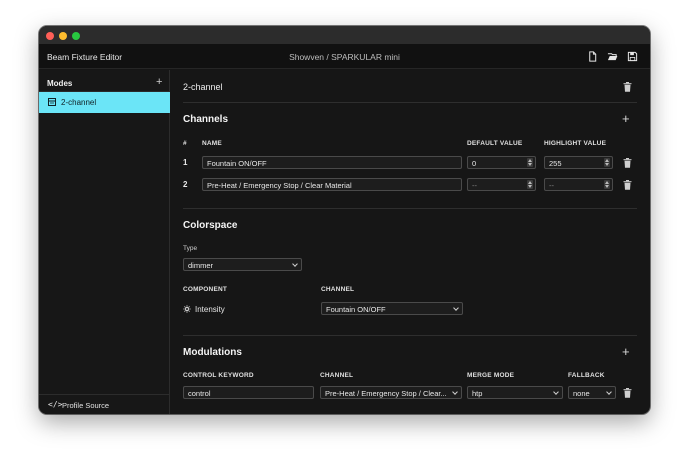 This screenshot has width=690, height=467. Describe the element at coordinates (578, 162) in the screenshot. I see `highlight-value-stepper: 255` at that location.